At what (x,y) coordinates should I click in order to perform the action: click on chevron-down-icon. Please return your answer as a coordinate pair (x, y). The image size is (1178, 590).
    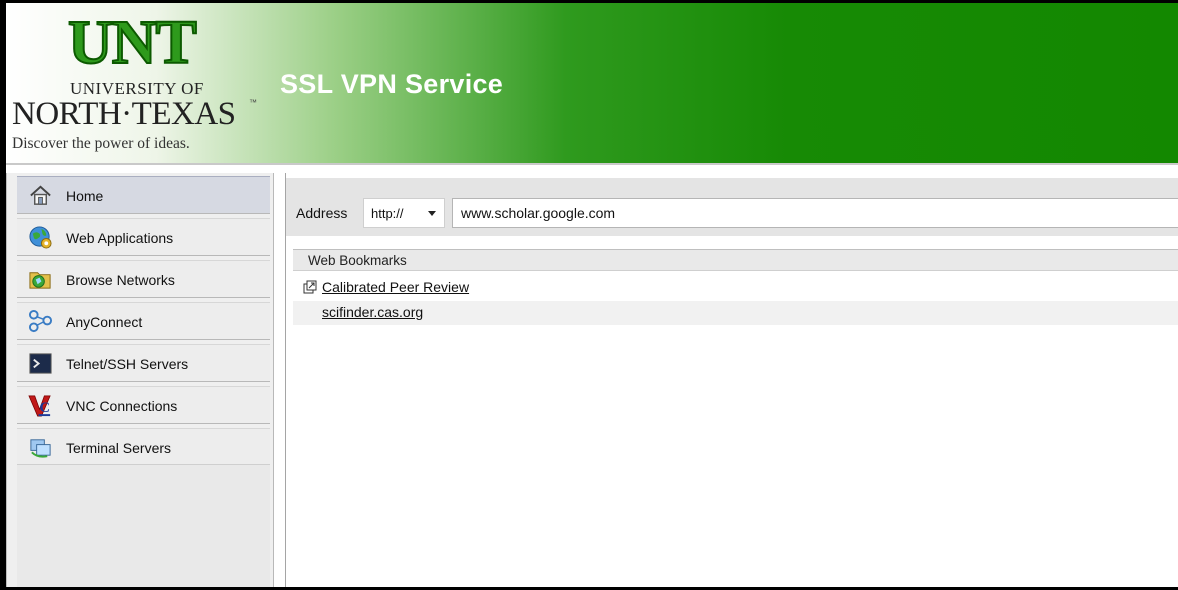
    Looking at the image, I should click on (432, 213).